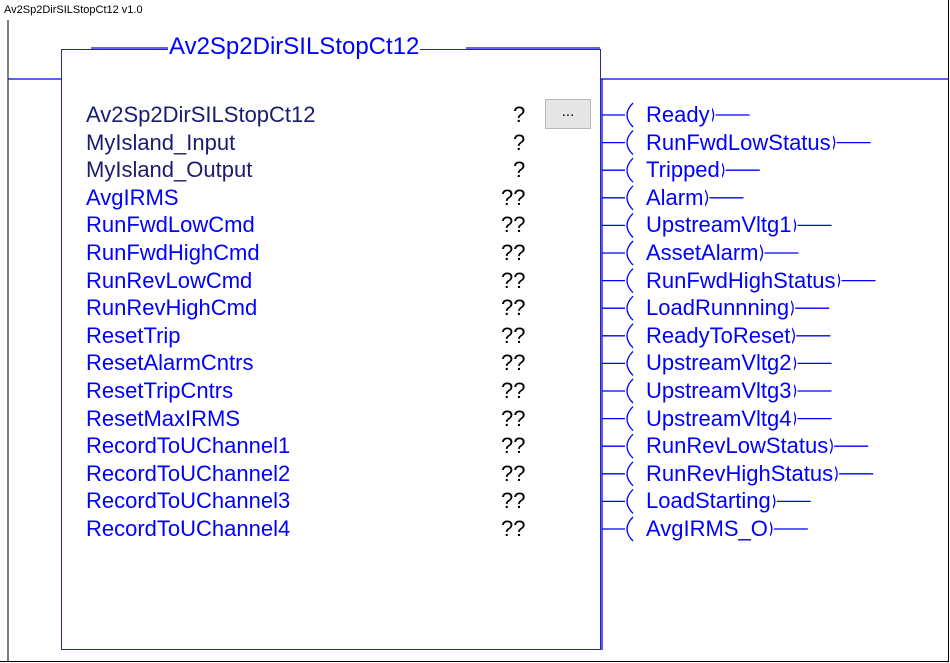  What do you see at coordinates (173, 253) in the screenshot?
I see `parameter-name: RunFwdHighCmd` at bounding box center [173, 253].